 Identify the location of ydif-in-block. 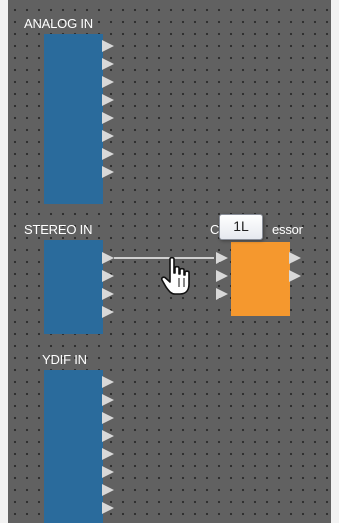
(73, 446).